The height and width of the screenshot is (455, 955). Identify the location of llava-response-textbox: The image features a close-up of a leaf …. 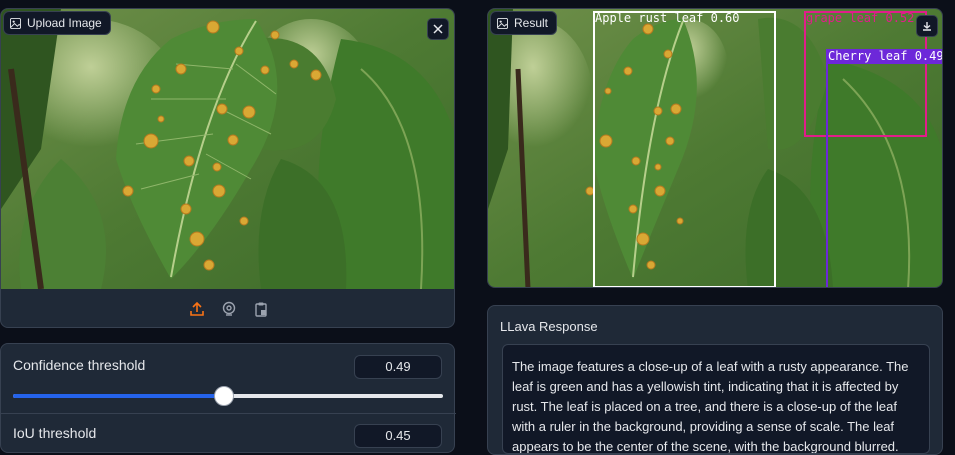
(716, 399).